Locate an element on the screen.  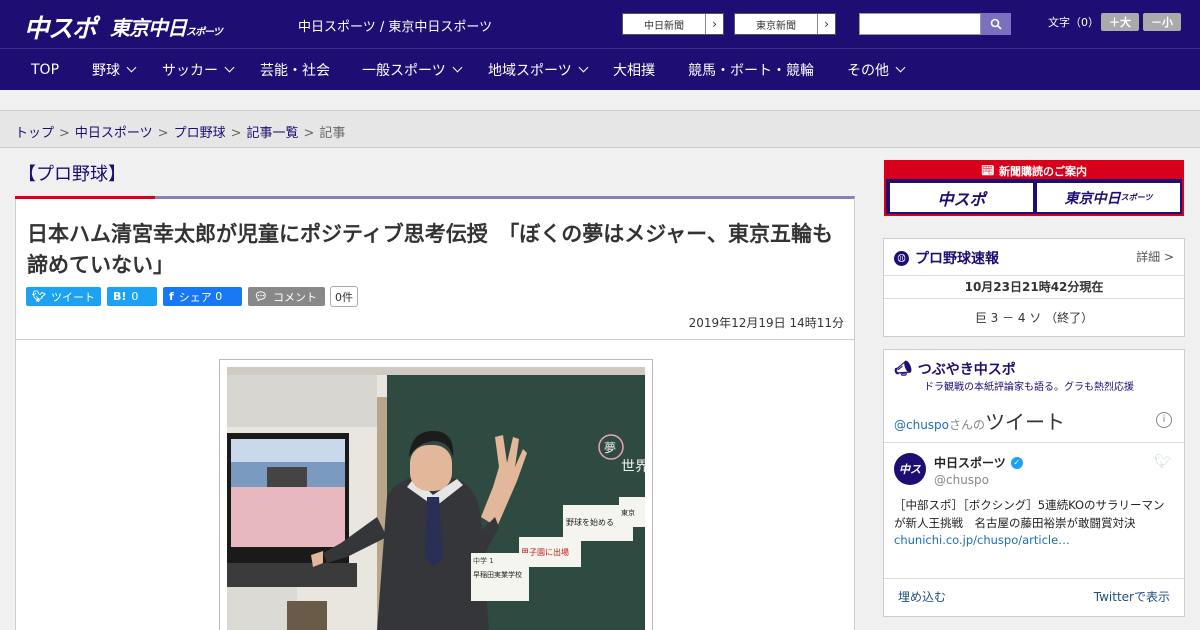
nav-label: その他 is located at coordinates (868, 70).